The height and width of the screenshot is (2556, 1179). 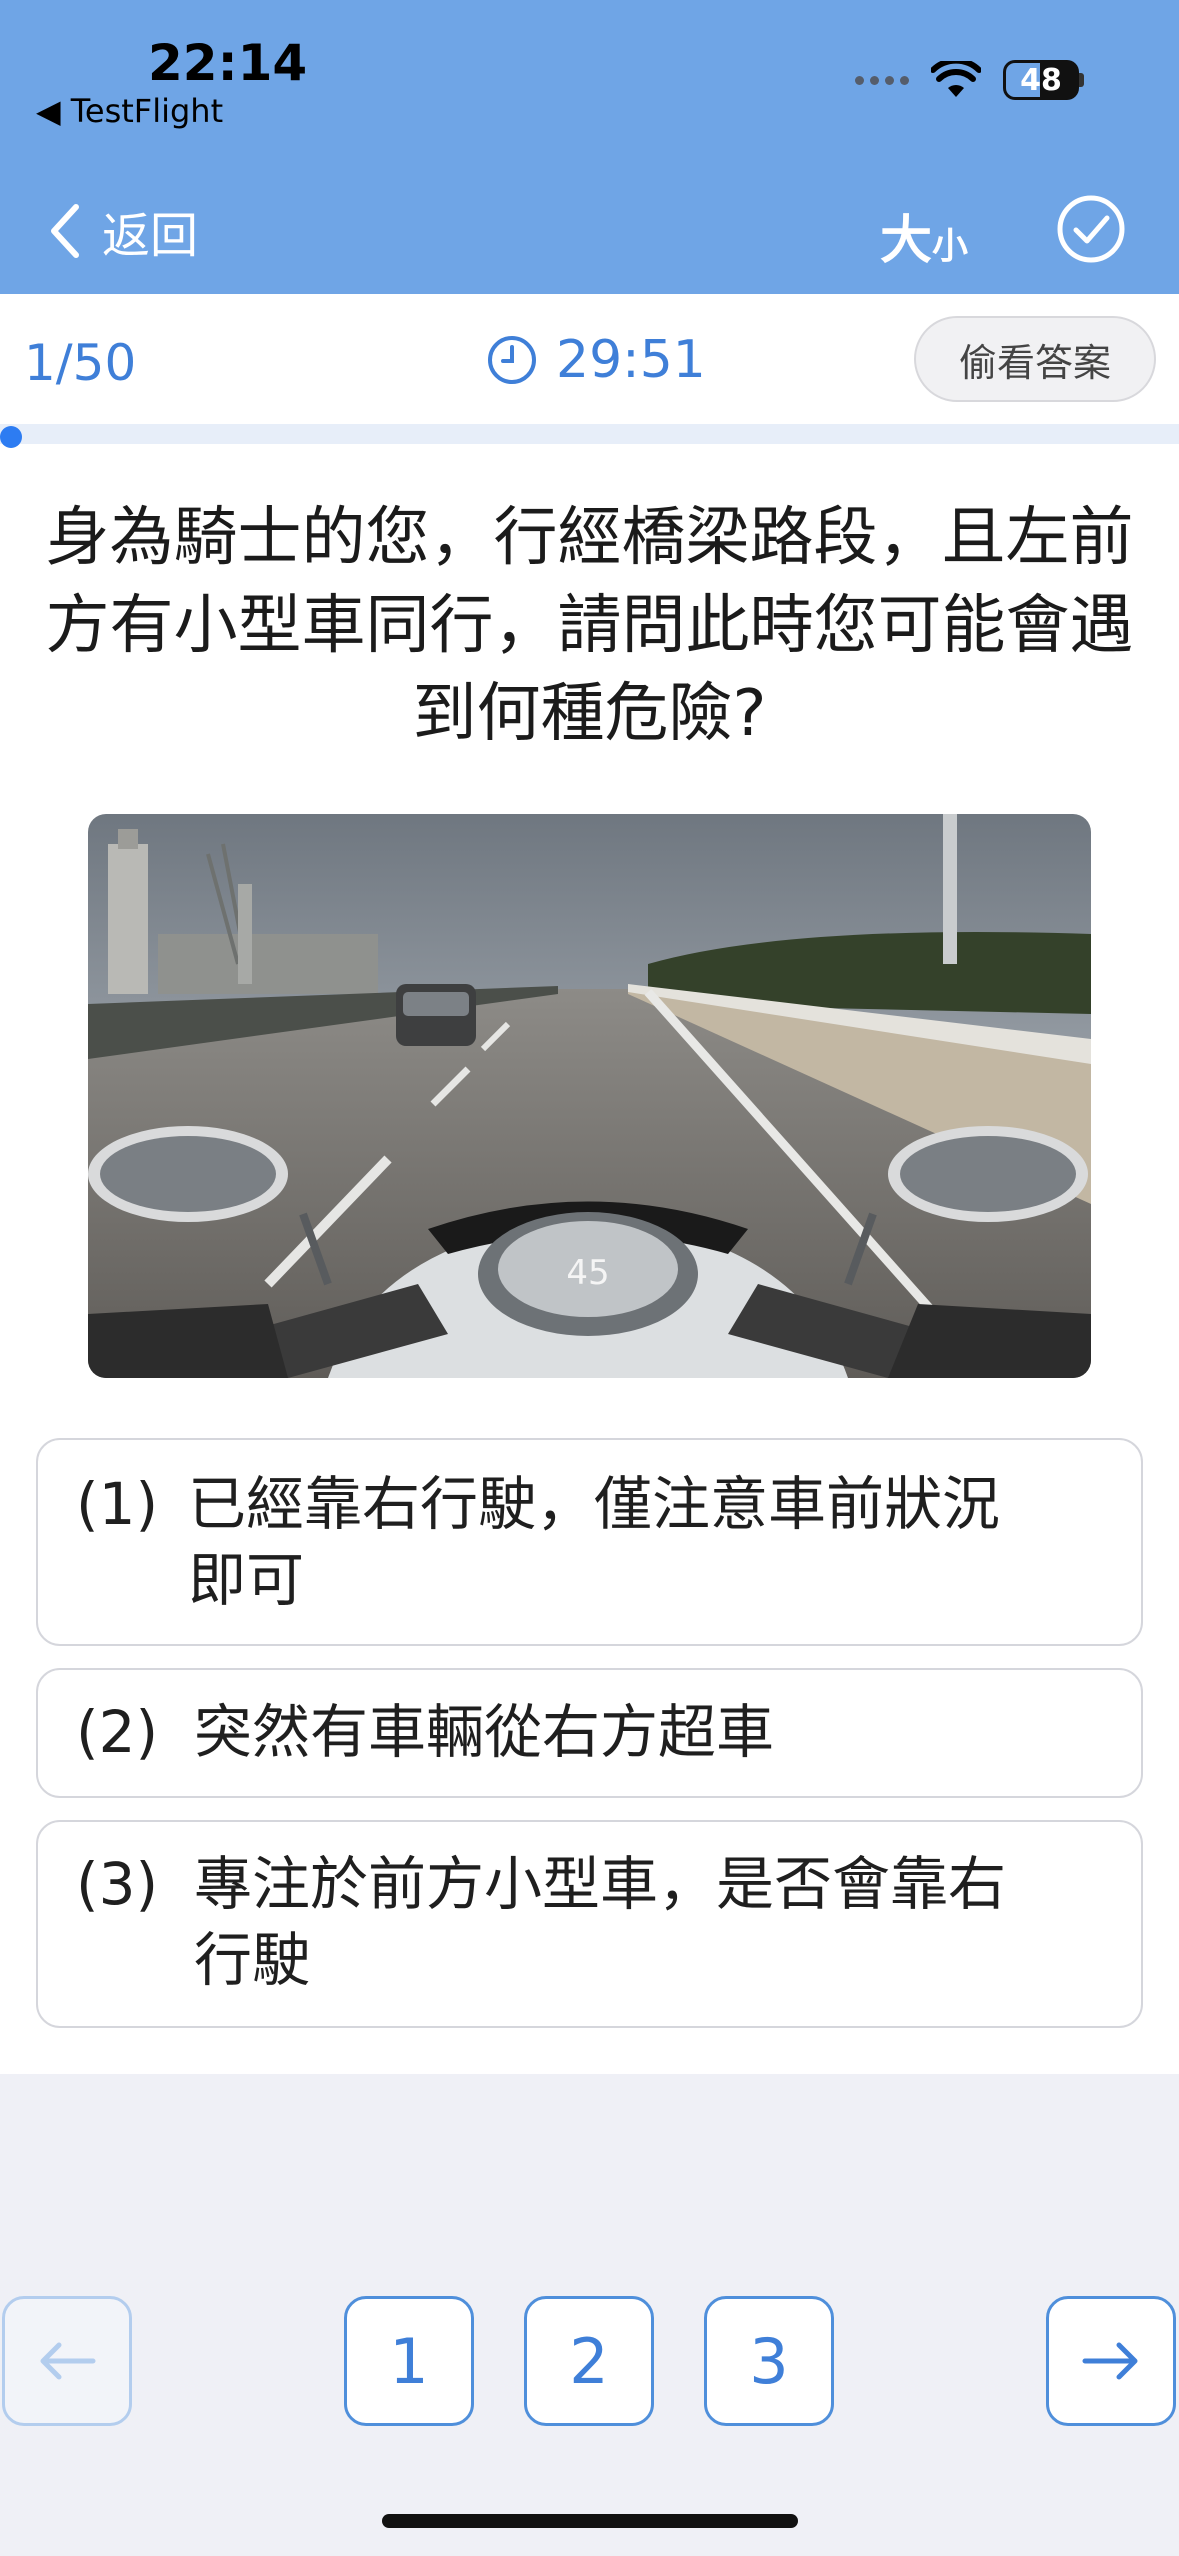 I want to click on previous-question-button, so click(x=67, y=2361).